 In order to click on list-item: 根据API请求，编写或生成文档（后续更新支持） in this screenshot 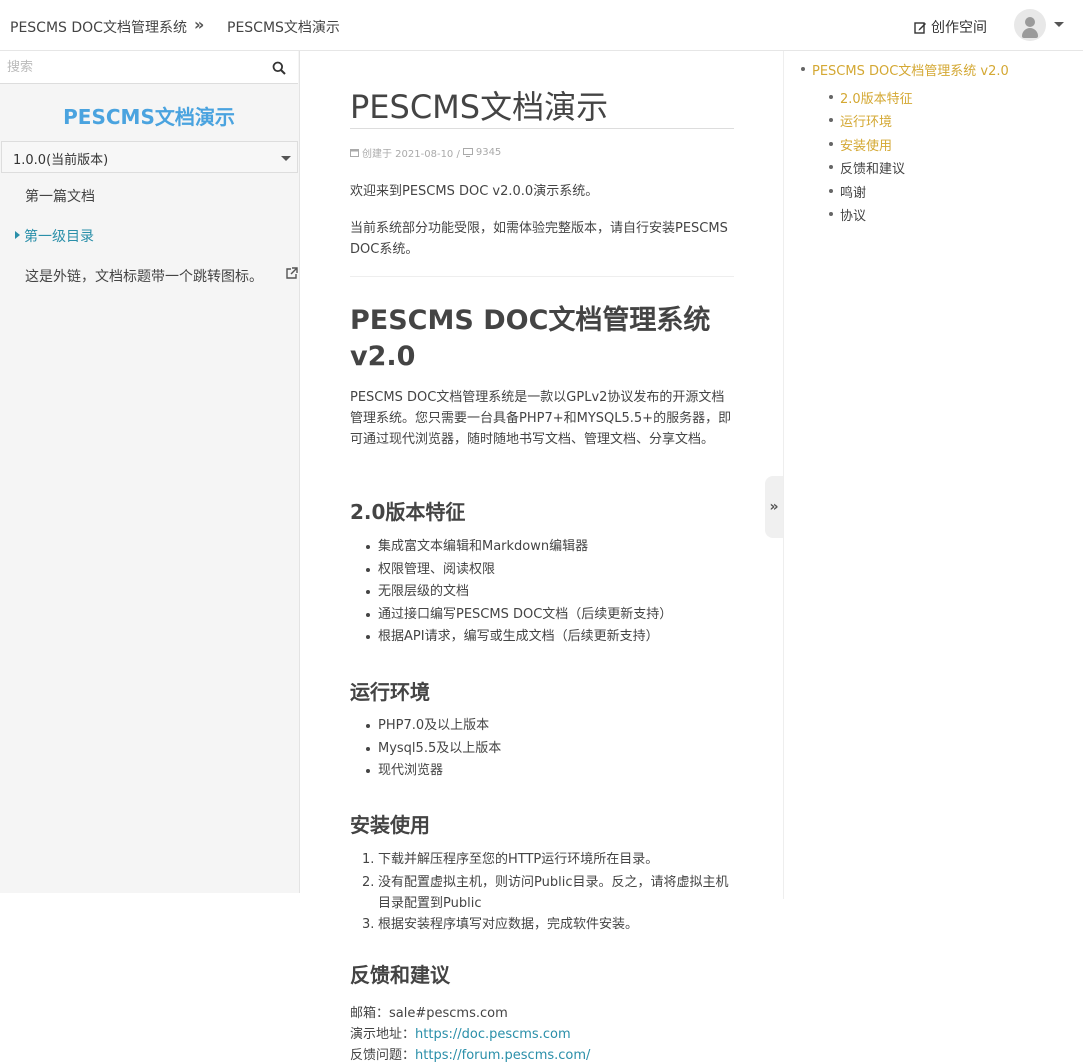, I will do `click(552, 637)`.